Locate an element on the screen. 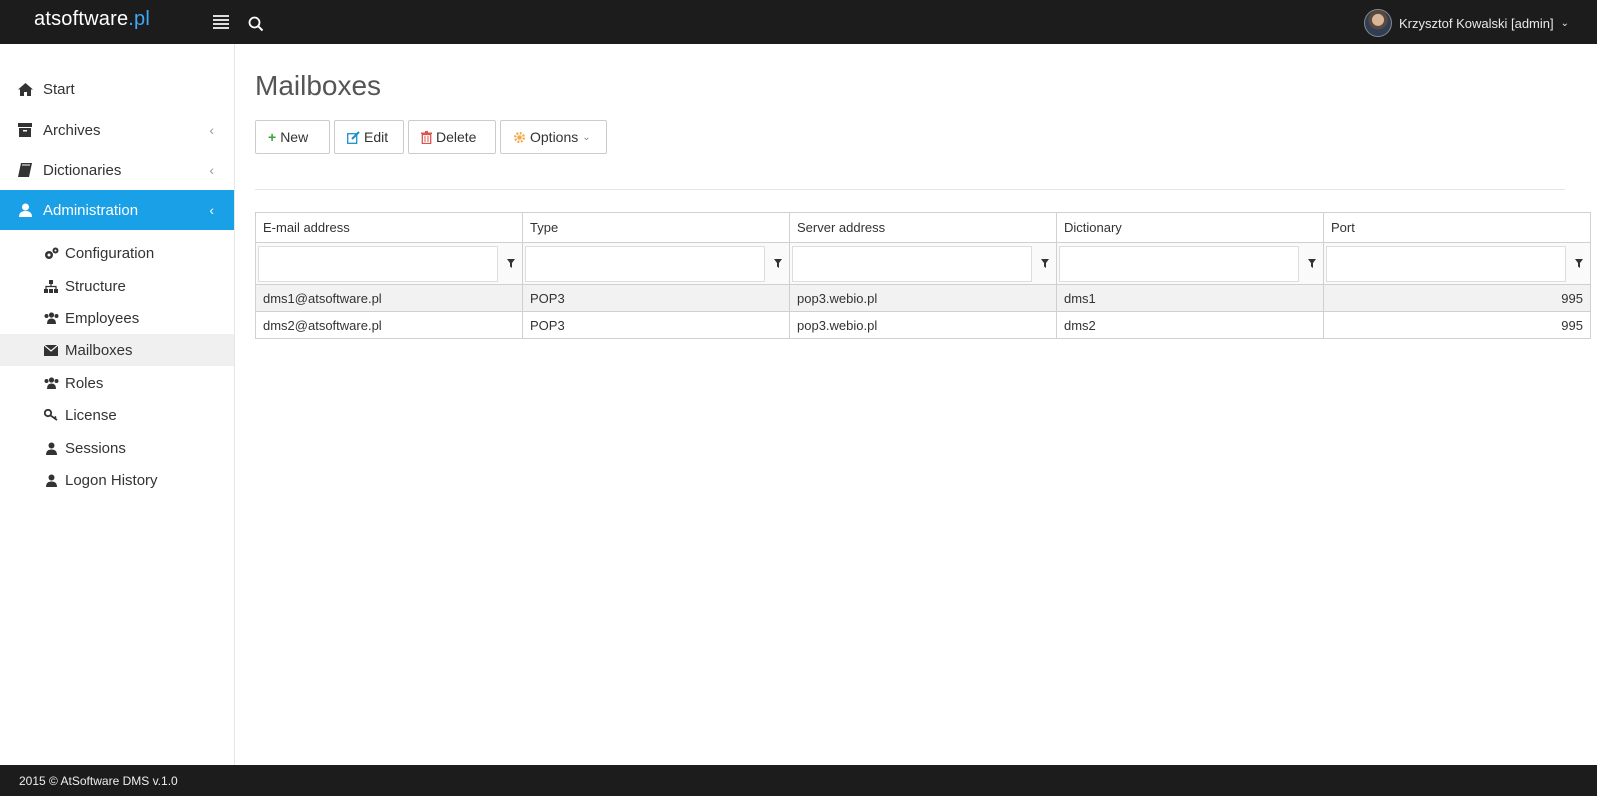 The width and height of the screenshot is (1597, 796). gear-icon is located at coordinates (519, 137).